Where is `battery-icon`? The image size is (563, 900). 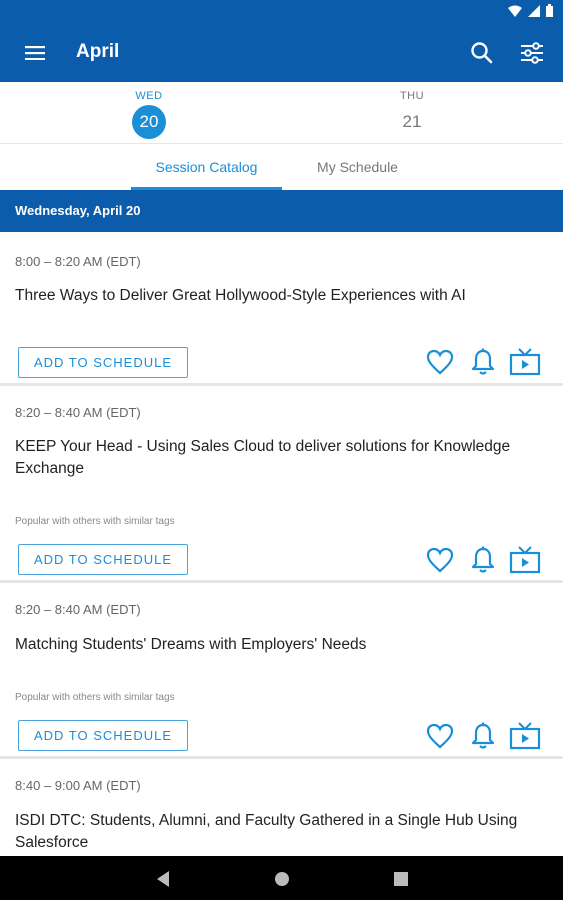
battery-icon is located at coordinates (549, 10).